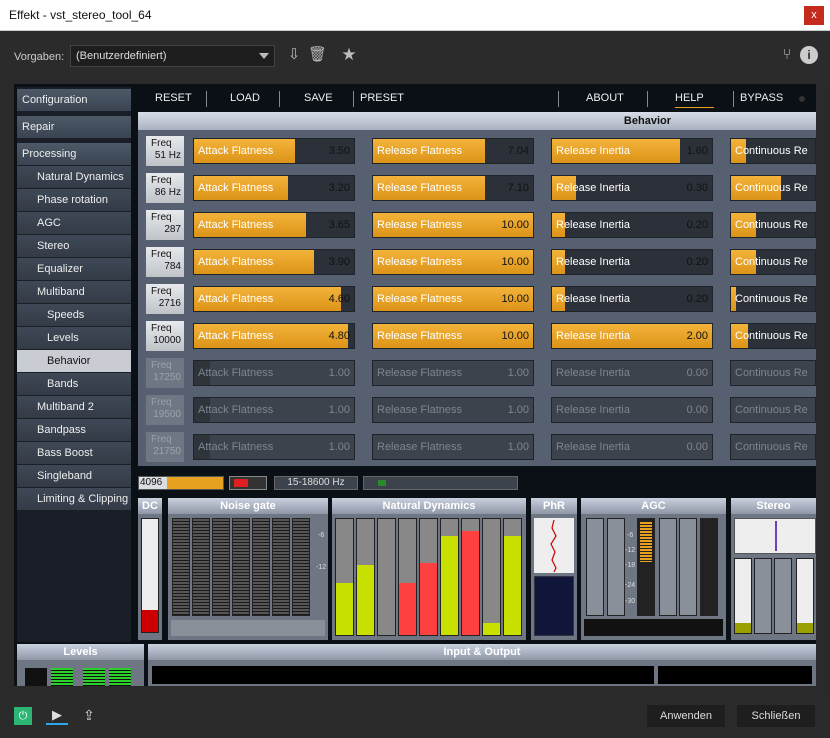 This screenshot has height=738, width=830. I want to click on sidebar-item-configuration: Configuration, so click(74, 100).